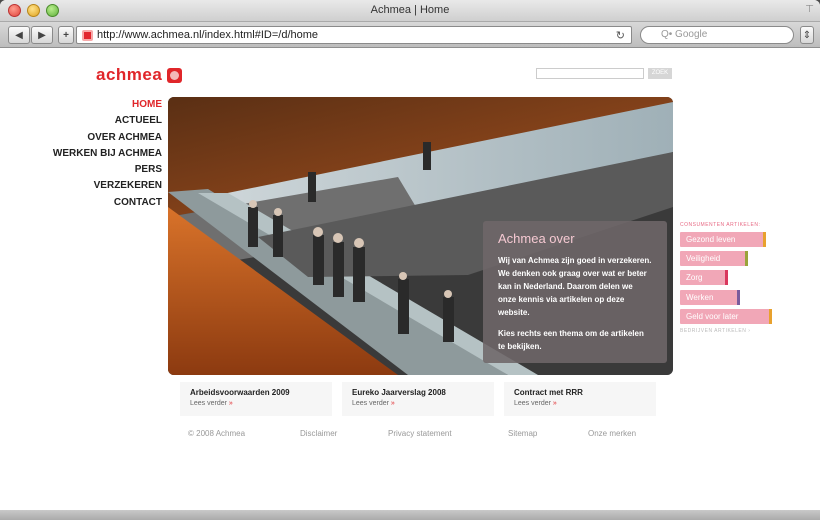  Describe the element at coordinates (809, 9) in the screenshot. I see `toolbar-toggle-icon: ⊤` at that location.